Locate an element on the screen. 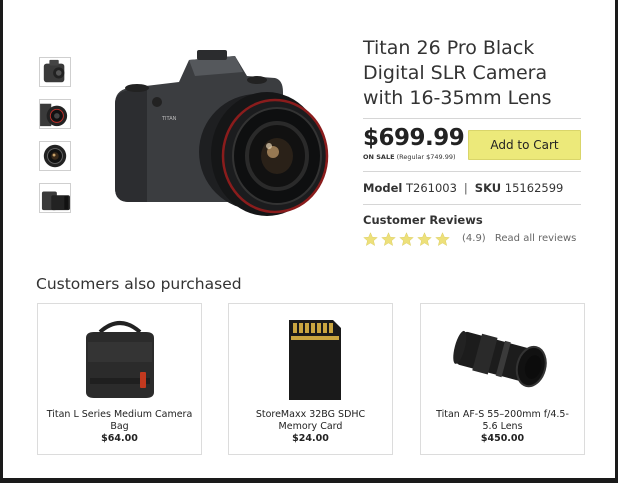 The height and width of the screenshot is (483, 618). product-card-name: StoreMaxx 32BG SDHC Memory Card is located at coordinates (310, 420).